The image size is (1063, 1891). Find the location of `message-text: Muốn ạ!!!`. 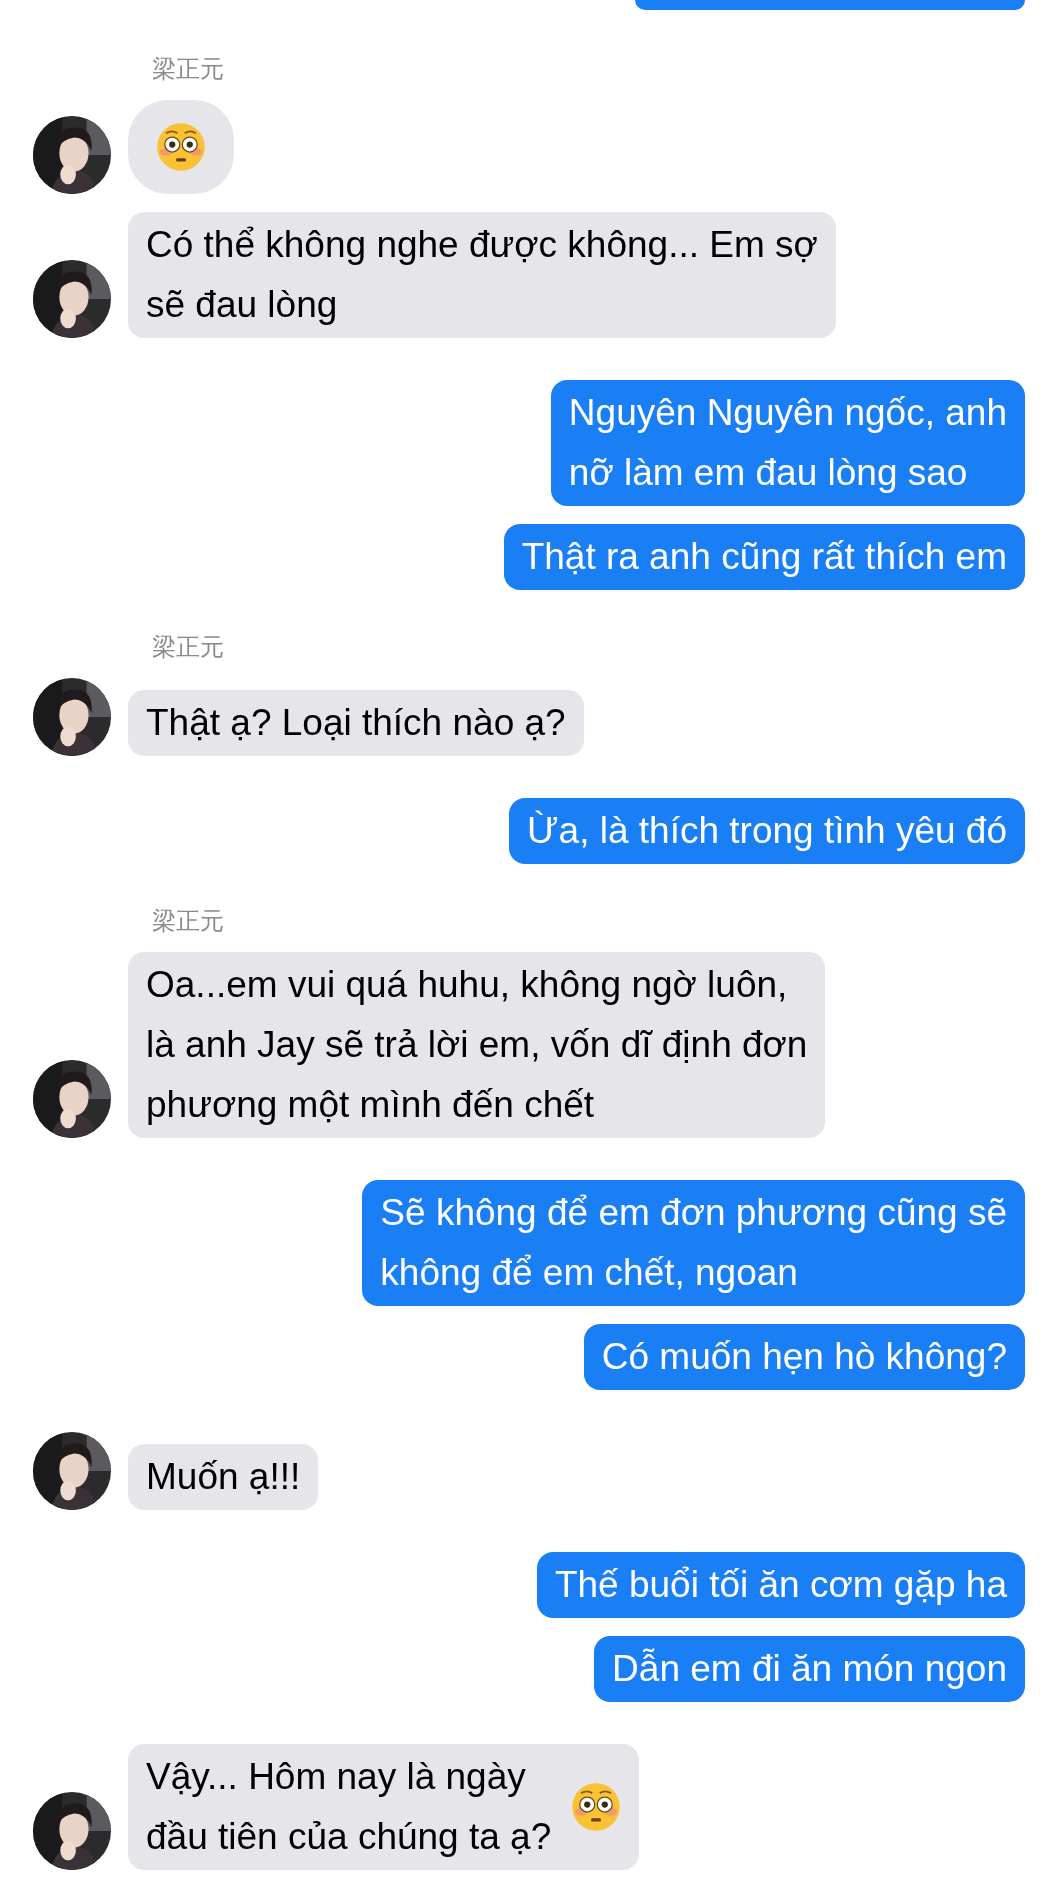

message-text: Muốn ạ!!! is located at coordinates (223, 1477).